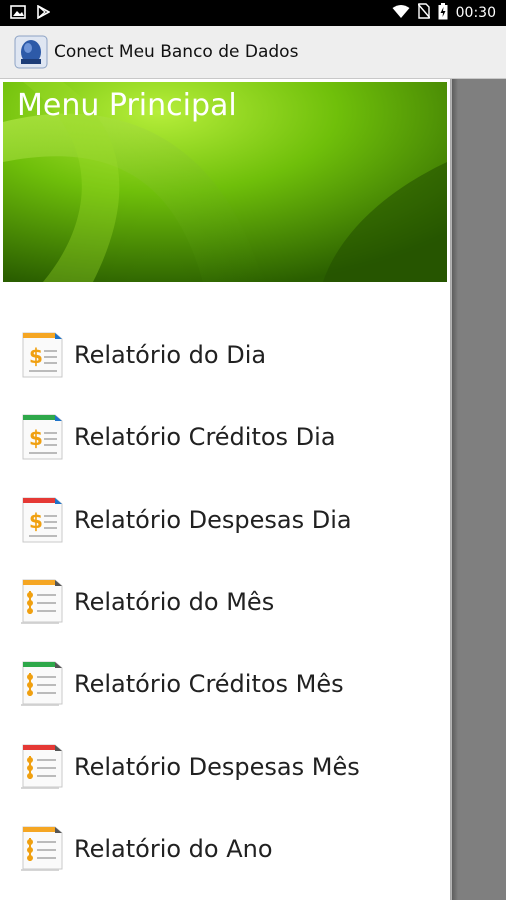 The height and width of the screenshot is (900, 506). What do you see at coordinates (213, 519) in the screenshot?
I see `menu-item-label: Relatório Despesas Dia` at bounding box center [213, 519].